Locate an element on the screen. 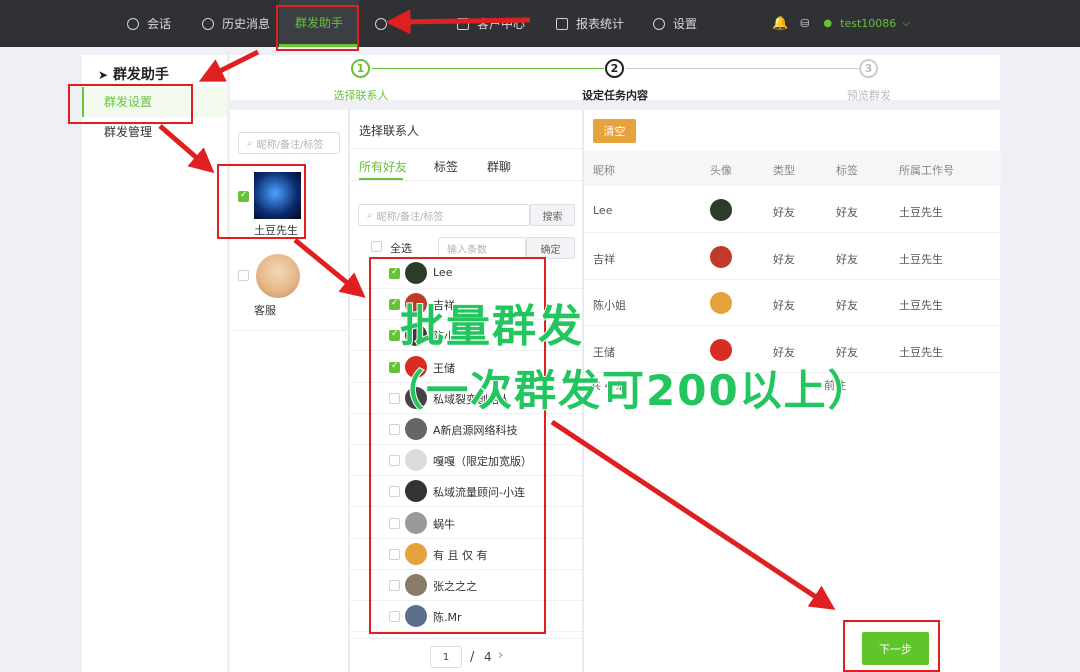 The width and height of the screenshot is (1080, 672). cell-nickname: Lee is located at coordinates (603, 210).